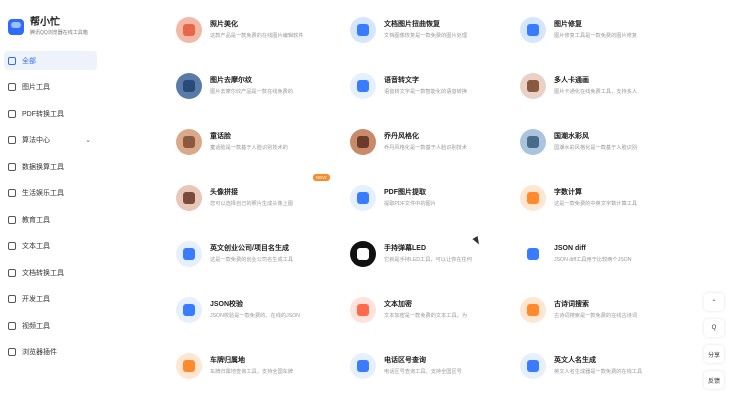 The width and height of the screenshot is (740, 402). What do you see at coordinates (609, 86) in the screenshot?
I see `tool-text: 多人卡通画 图片卡通化在线免费工具，支持多人` at bounding box center [609, 86].